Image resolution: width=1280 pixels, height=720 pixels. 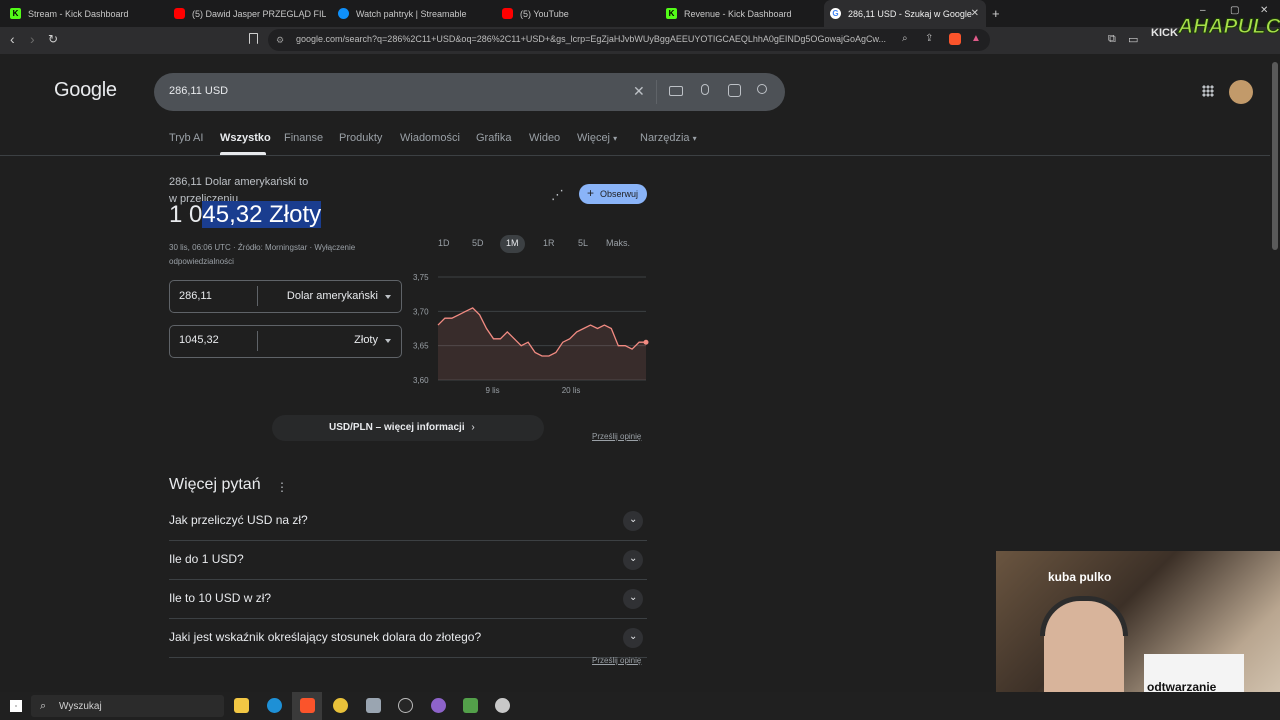 I want to click on tab-revenue-kick: K Revenue - Kick Dashboard, so click(x=740, y=13).